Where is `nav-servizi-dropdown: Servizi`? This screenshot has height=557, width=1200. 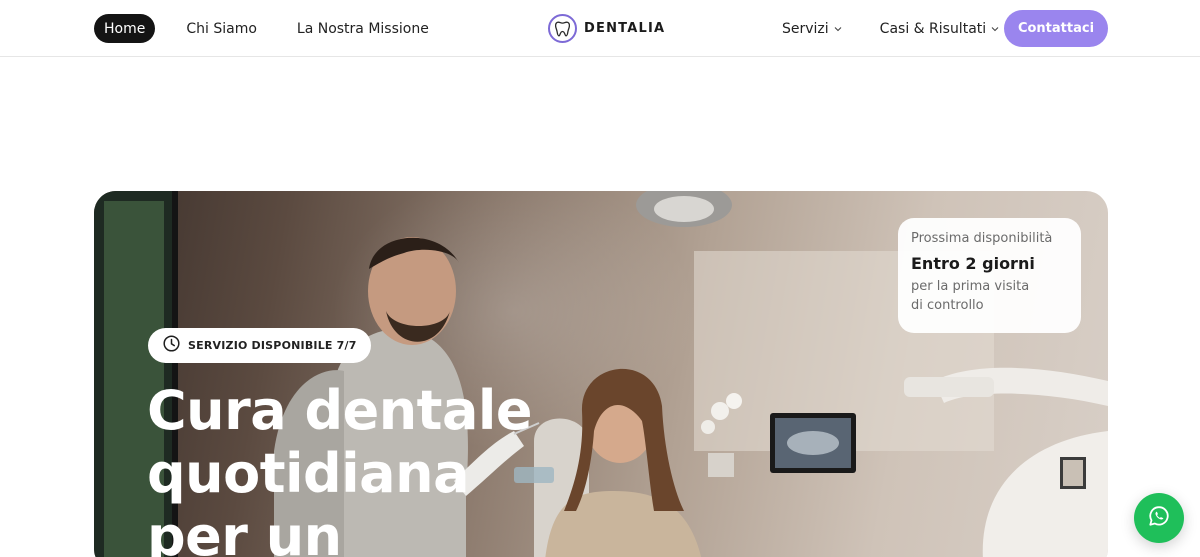
nav-servizi-dropdown: Servizi is located at coordinates (812, 29).